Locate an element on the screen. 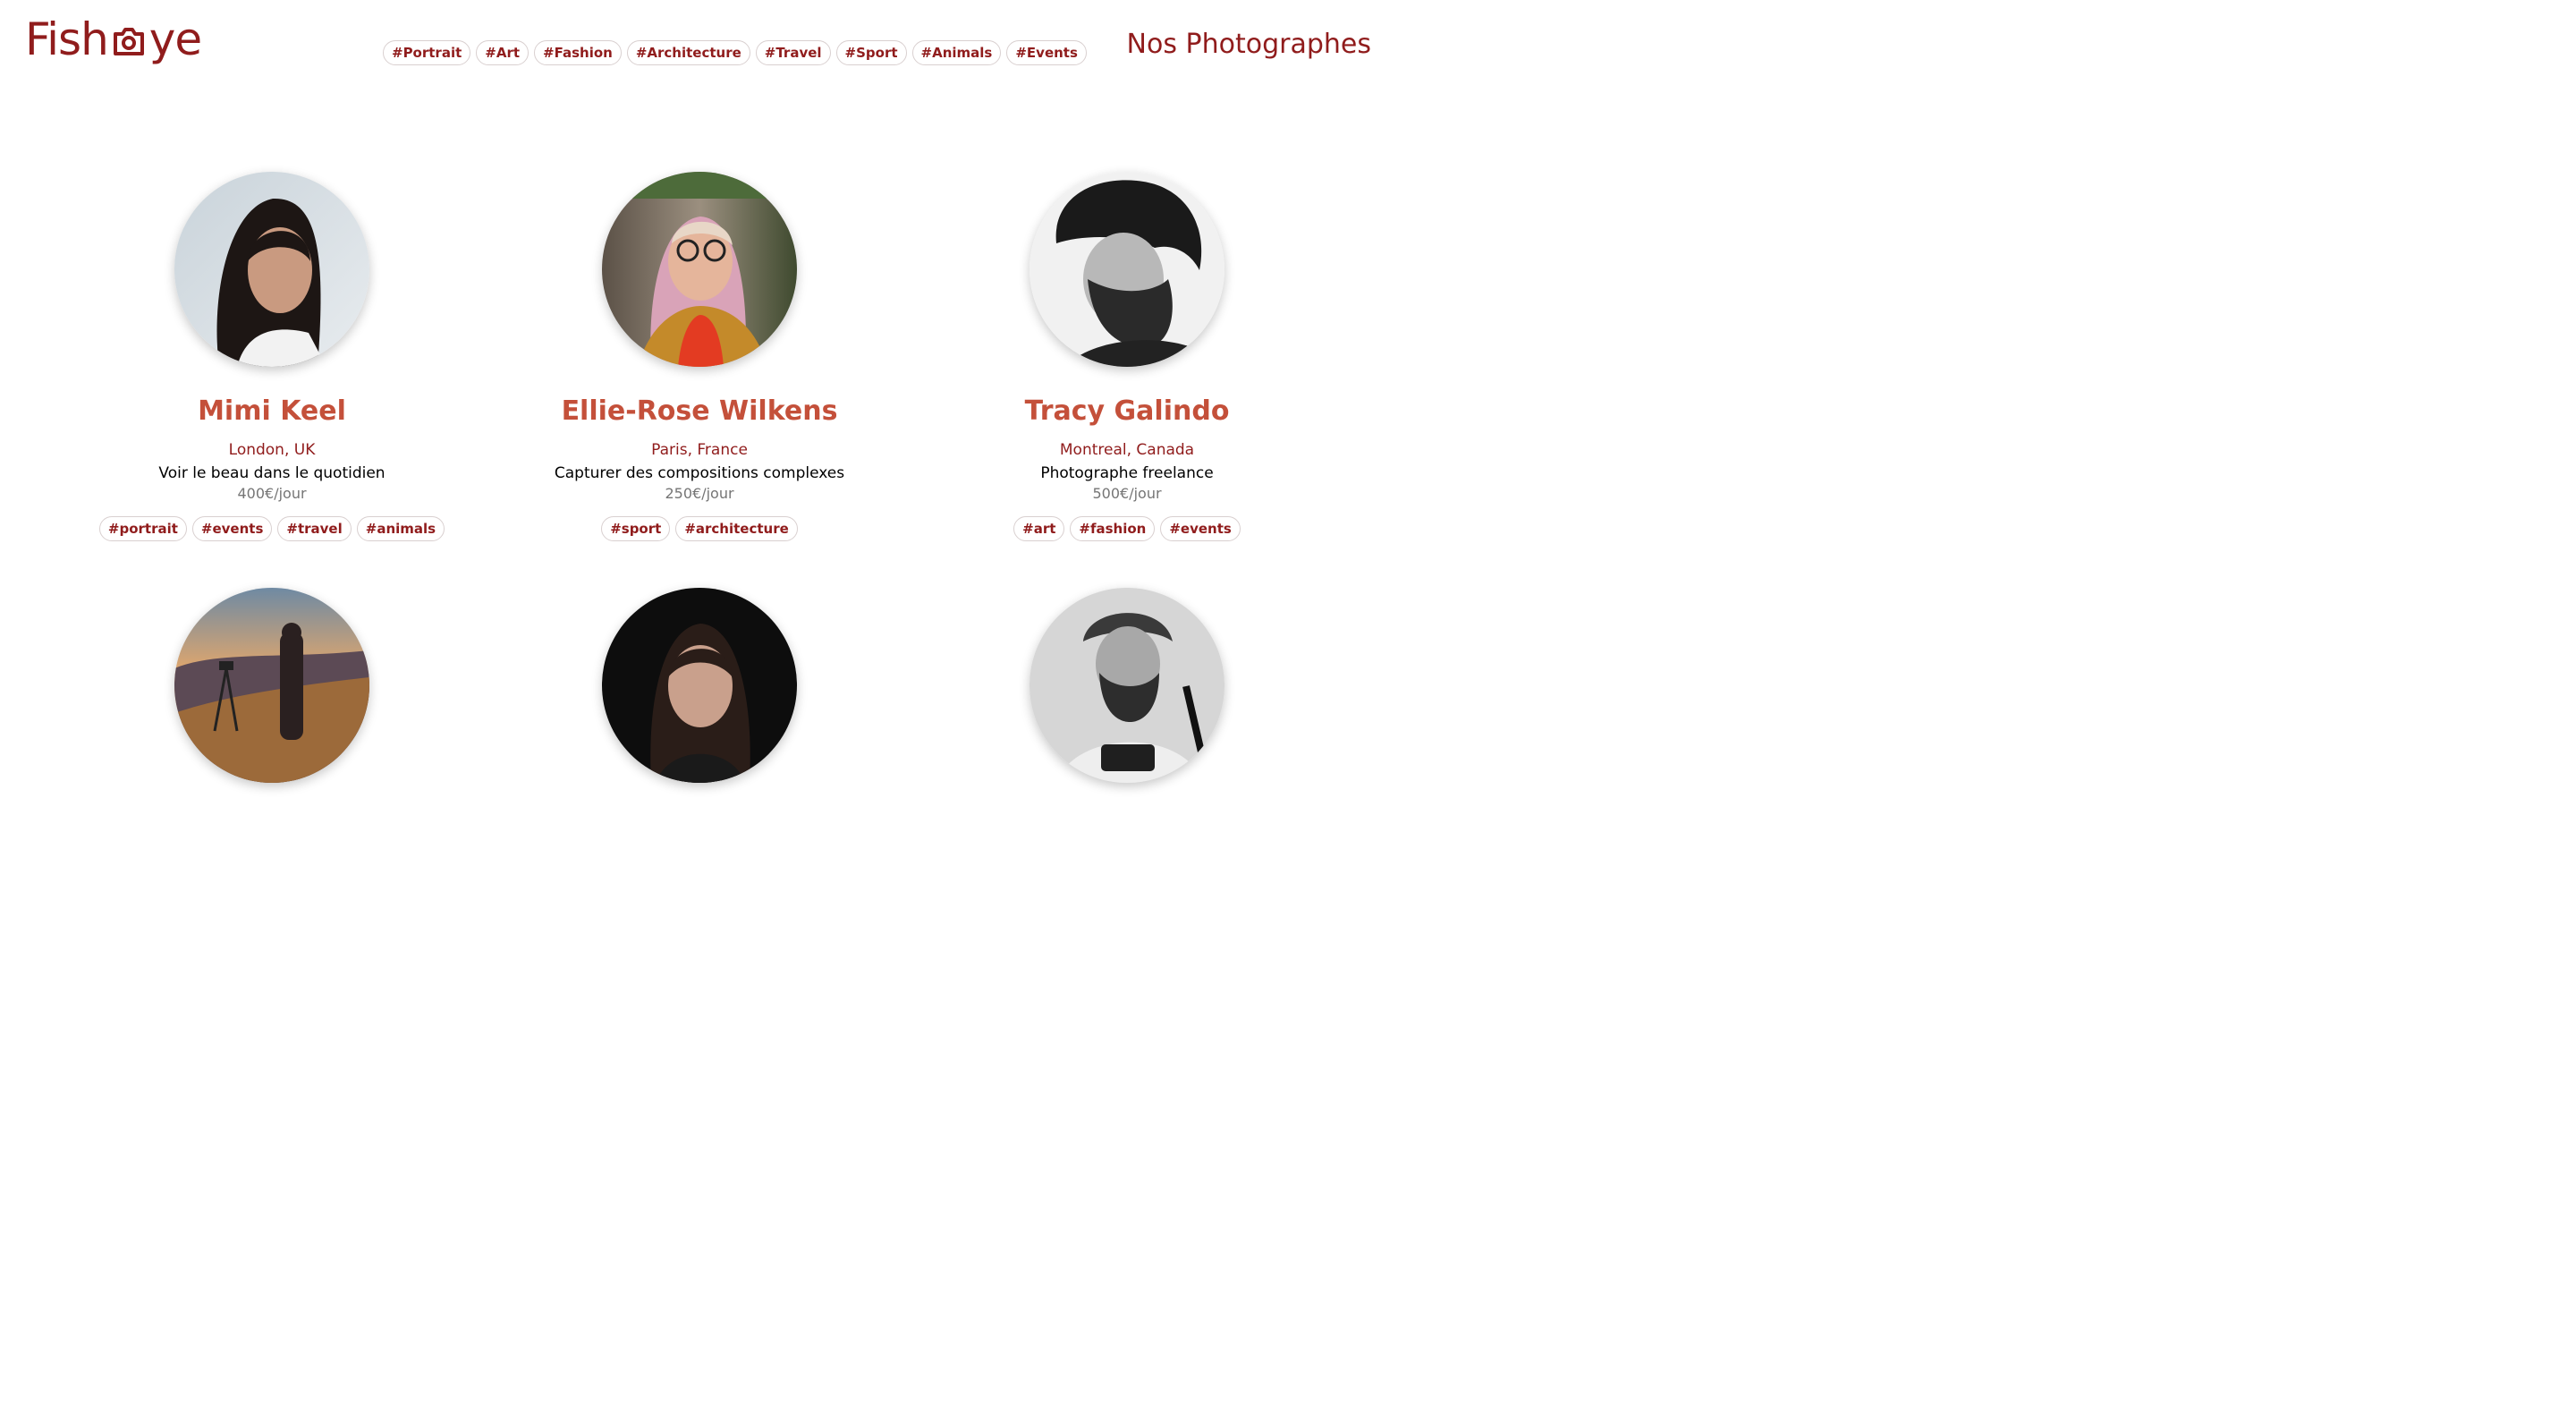 The image size is (2576, 1410). card-tag: #portrait is located at coordinates (142, 528).